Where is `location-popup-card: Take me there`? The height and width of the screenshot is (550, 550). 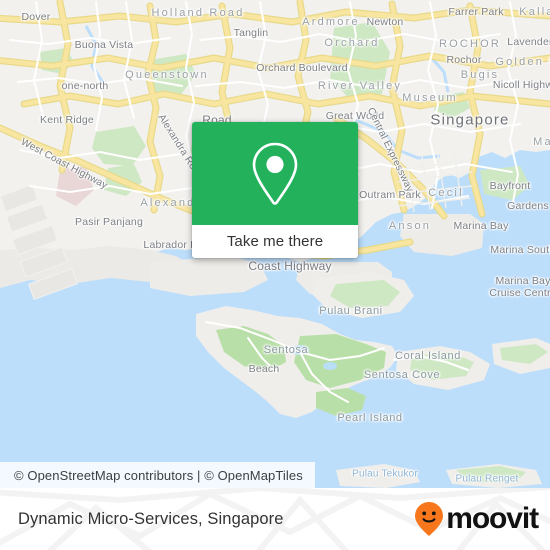 location-popup-card: Take me there is located at coordinates (275, 190).